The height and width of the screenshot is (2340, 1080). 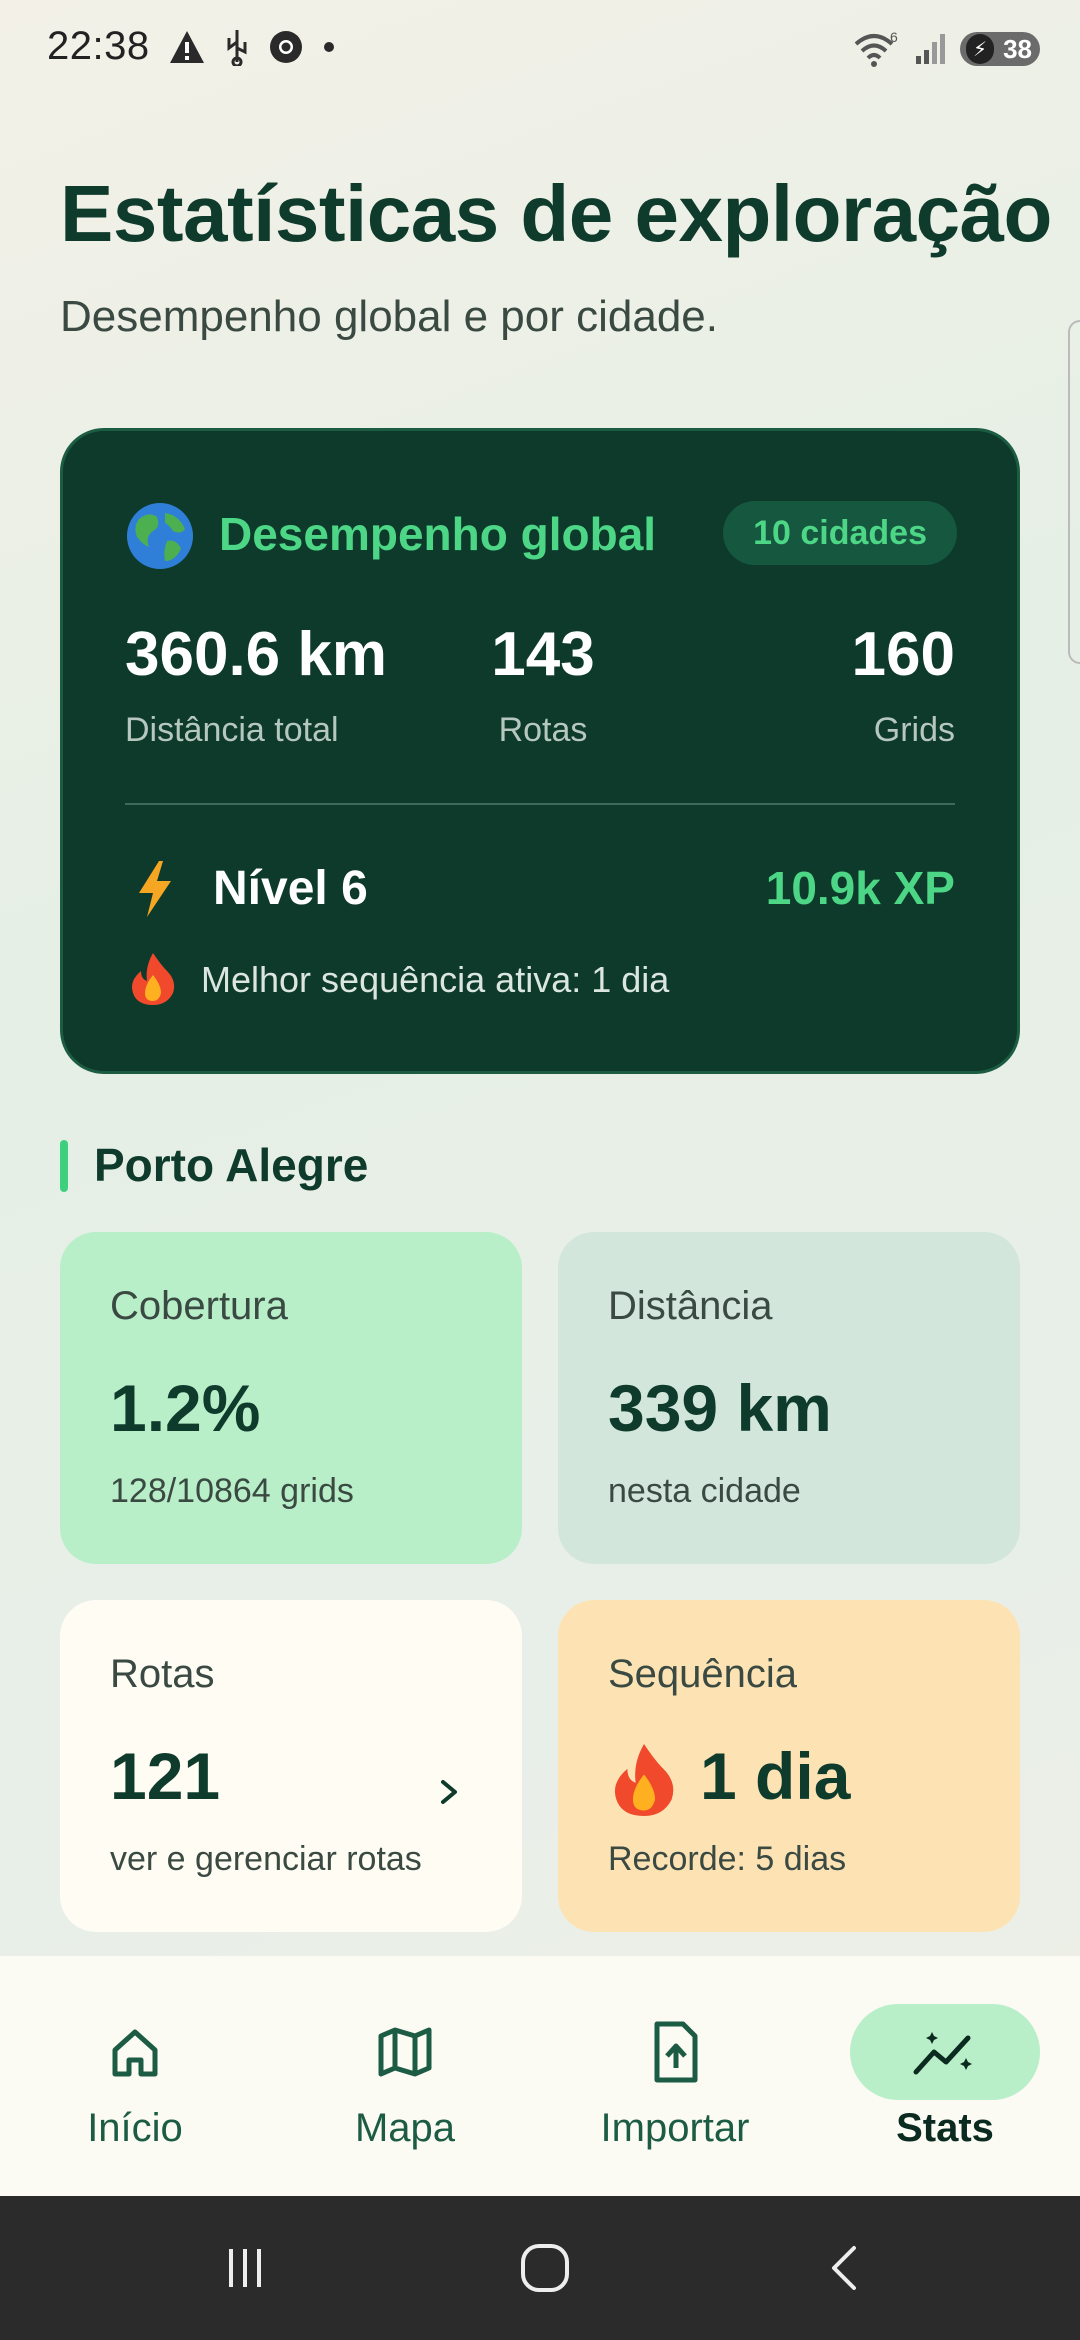 I want to click on routes-value: 121, so click(x=165, y=1776).